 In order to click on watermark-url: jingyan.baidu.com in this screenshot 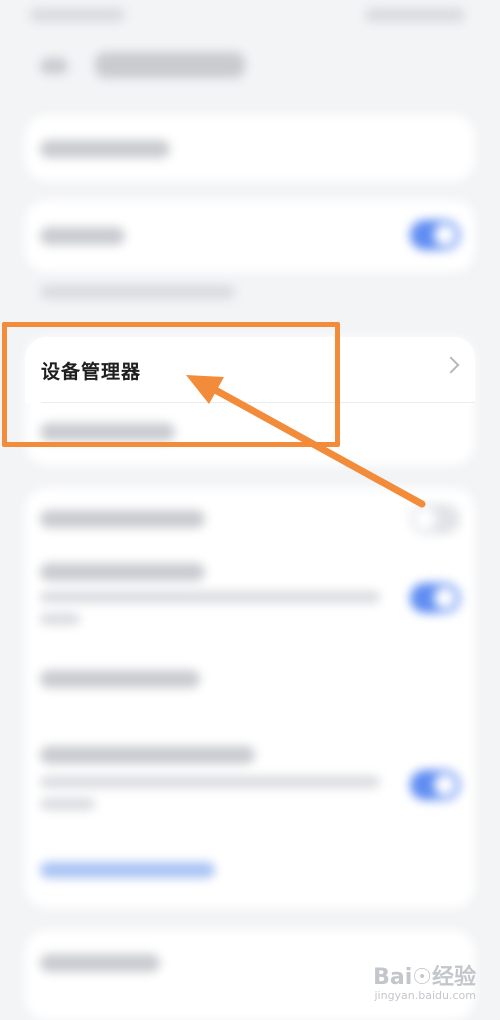, I will do `click(425, 995)`.